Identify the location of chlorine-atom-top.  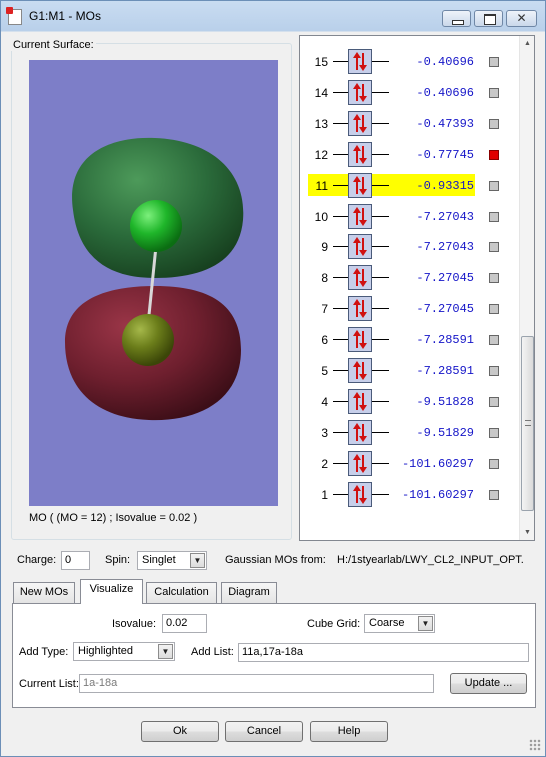
(156, 226).